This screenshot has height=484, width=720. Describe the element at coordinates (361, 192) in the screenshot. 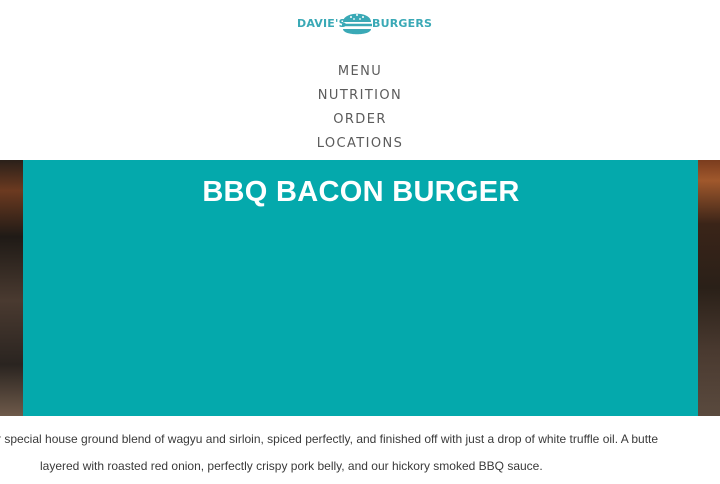

I see `page-title: BBQ BACON BURGER` at that location.